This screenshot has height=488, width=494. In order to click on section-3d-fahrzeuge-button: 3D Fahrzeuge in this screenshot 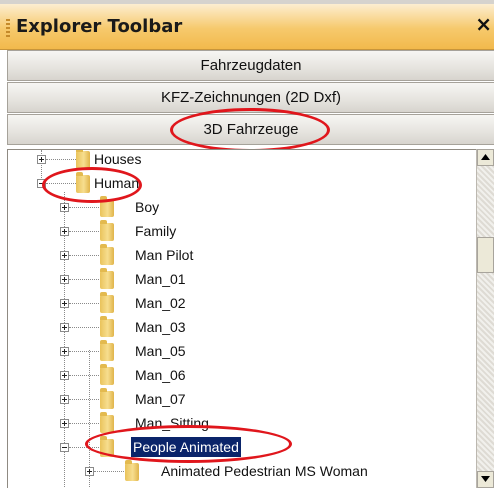, I will do `click(250, 129)`.